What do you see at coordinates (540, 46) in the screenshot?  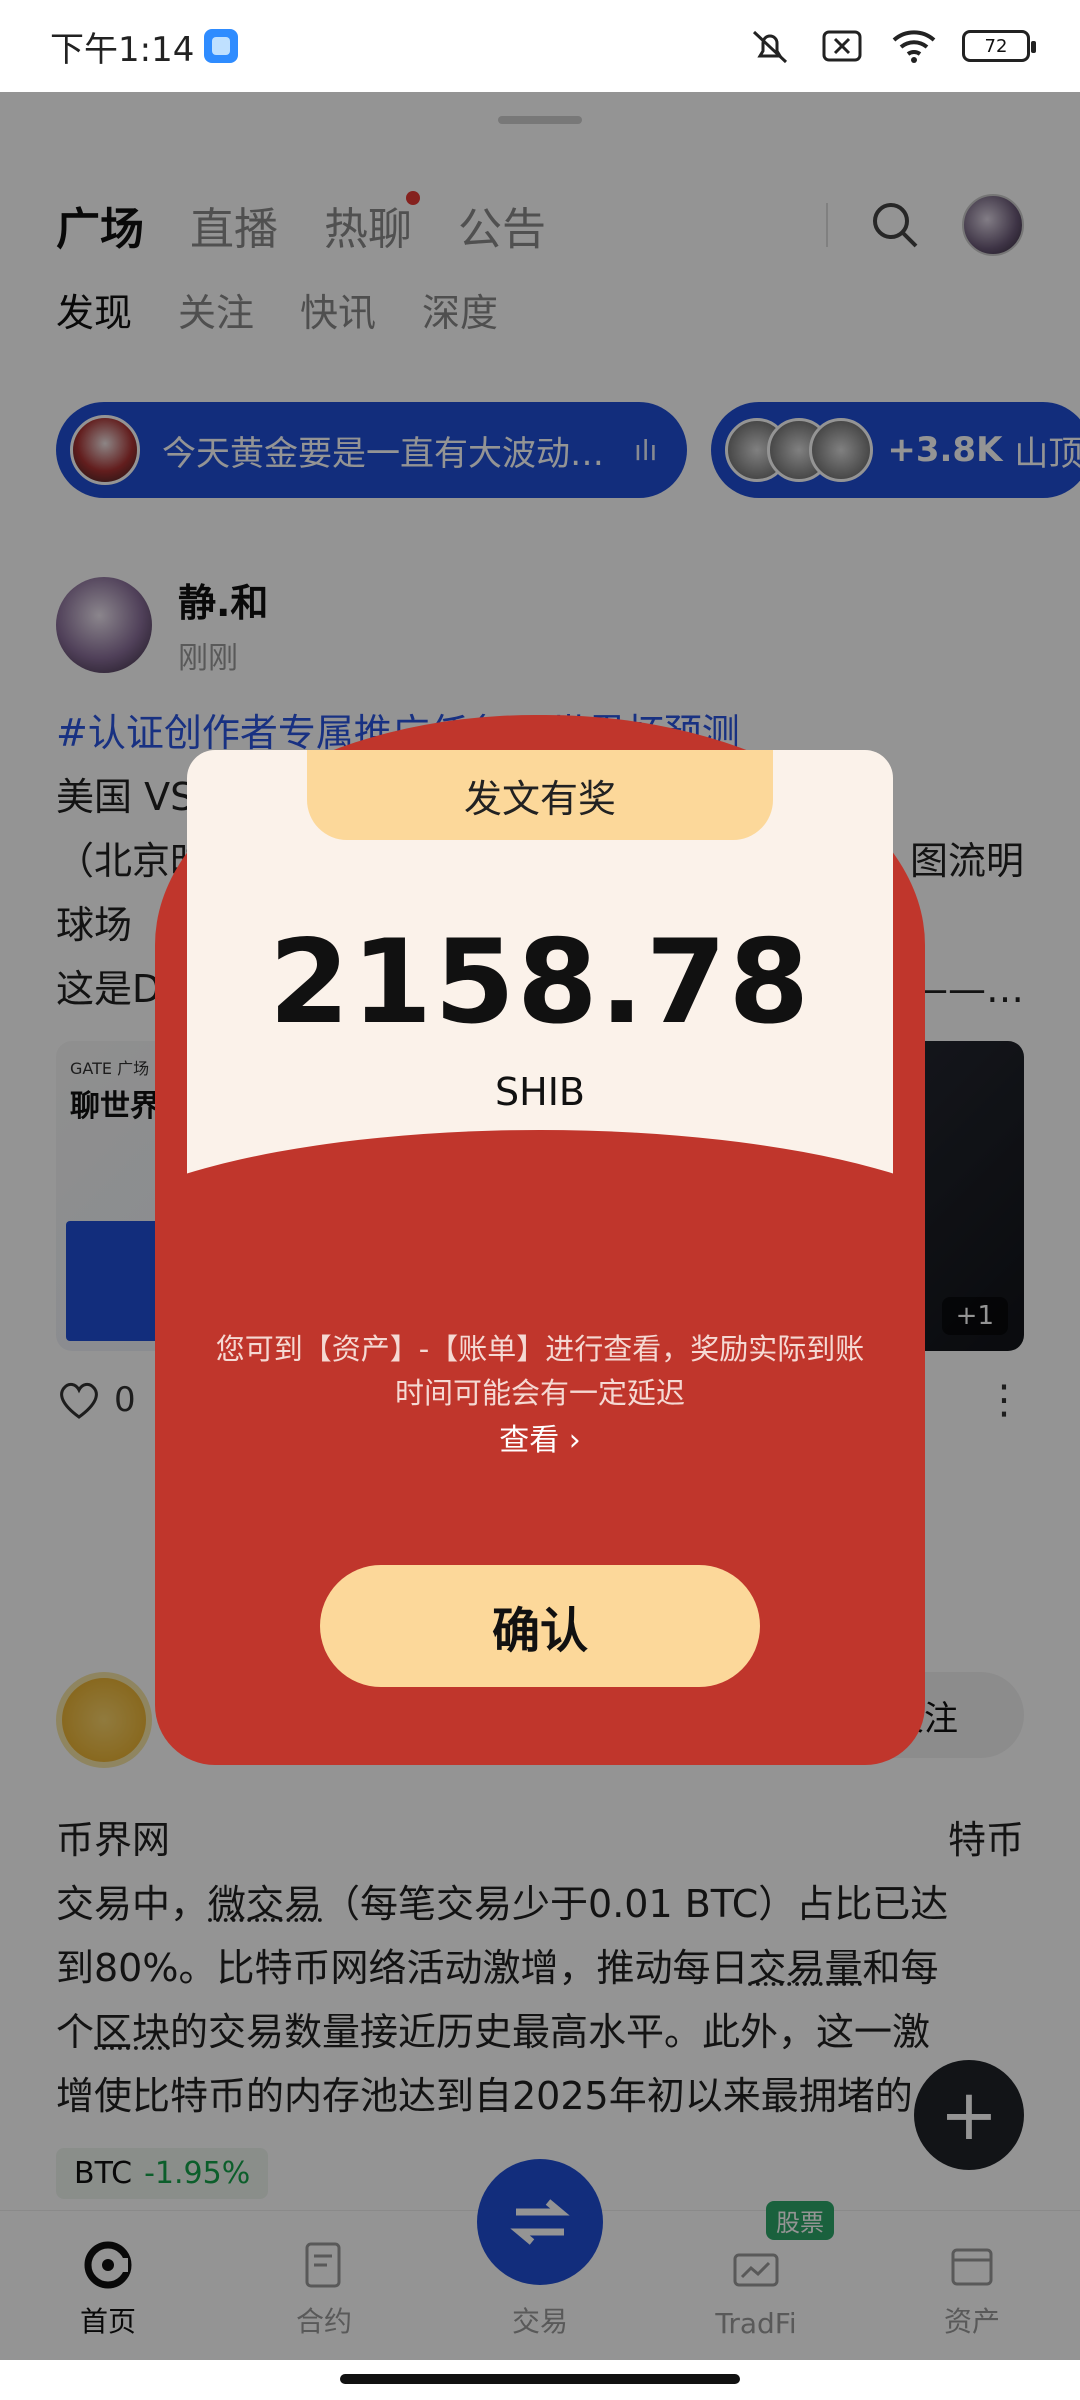 I see `status-bar: 下午1:14 72` at bounding box center [540, 46].